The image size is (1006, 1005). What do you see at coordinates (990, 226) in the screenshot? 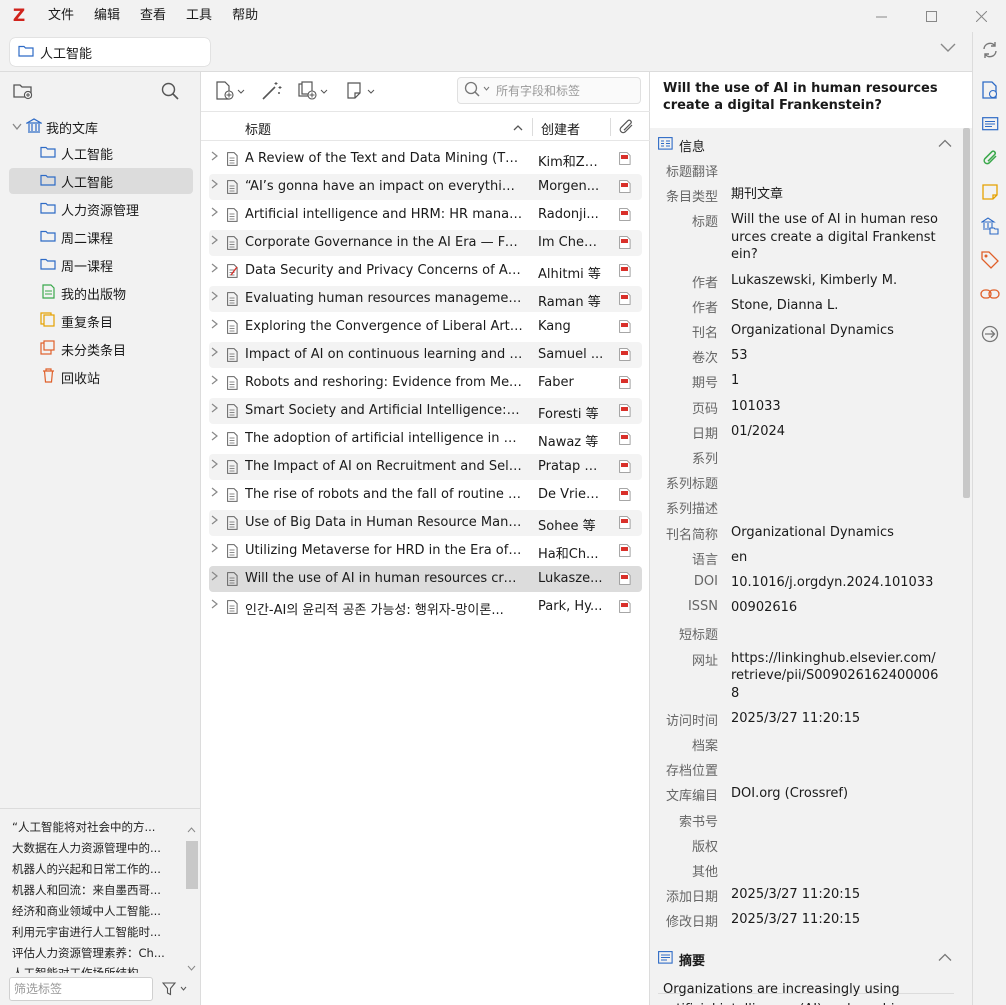
I see `libraries-collections-icon` at bounding box center [990, 226].